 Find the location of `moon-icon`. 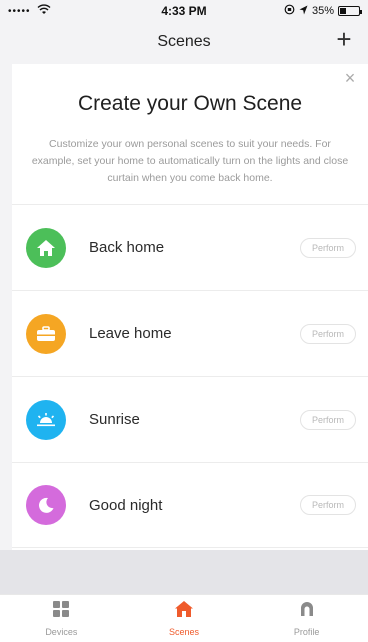

moon-icon is located at coordinates (46, 505).